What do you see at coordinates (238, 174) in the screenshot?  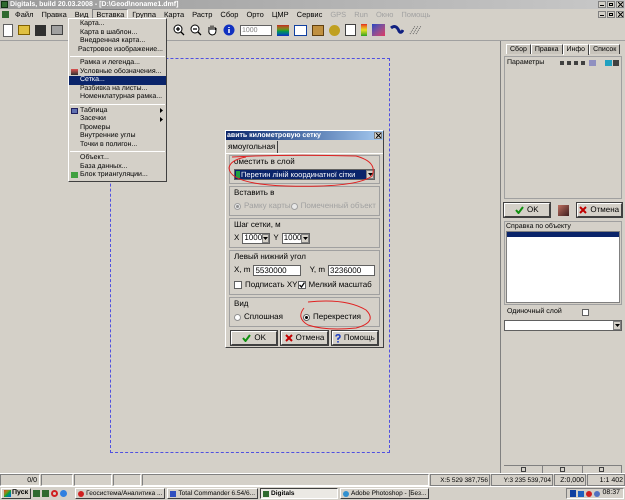 I see `layer-color-icon` at bounding box center [238, 174].